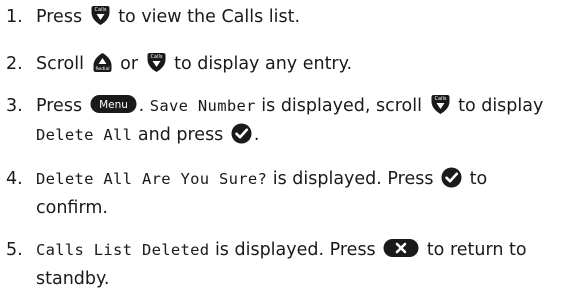  I want to click on step-number: 2., so click(14, 64).